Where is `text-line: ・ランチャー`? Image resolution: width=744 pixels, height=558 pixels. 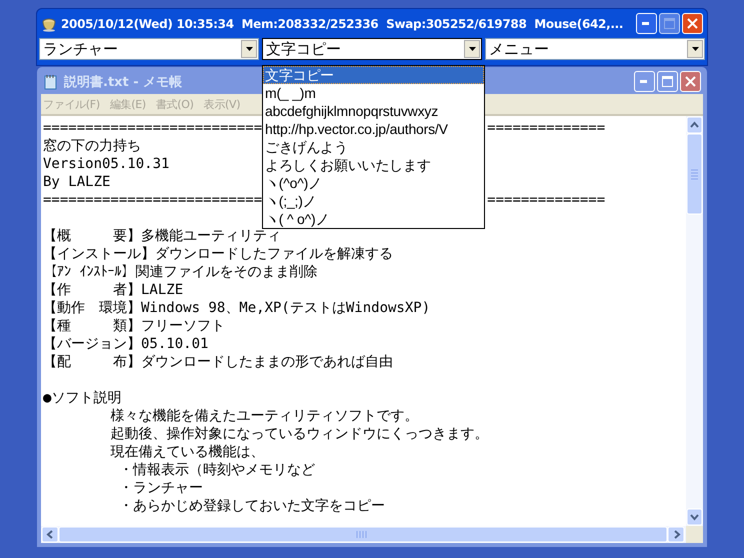
text-line: ・ランチャー is located at coordinates (160, 488).